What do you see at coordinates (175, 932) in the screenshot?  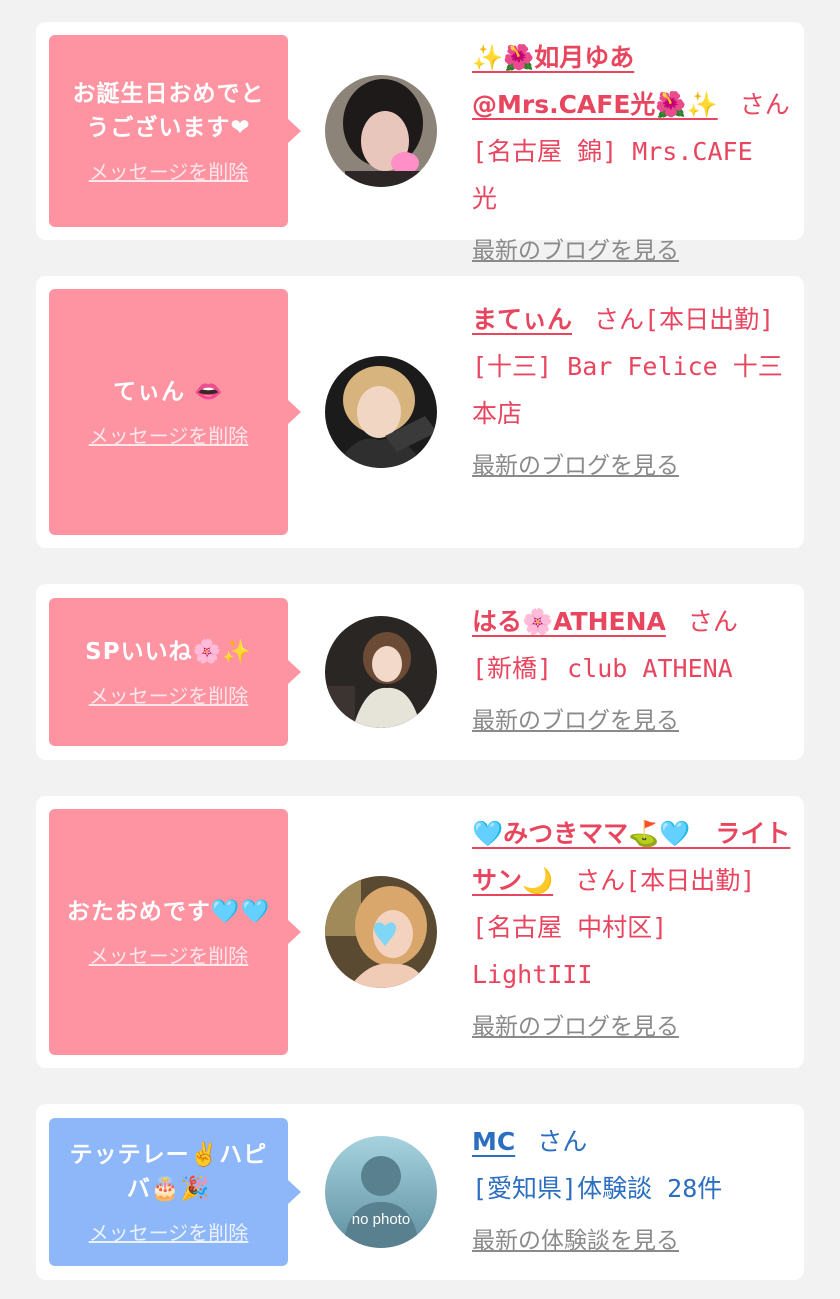 I see `message-bubble: おたおめです🩵🩵 メッセージを削除` at bounding box center [175, 932].